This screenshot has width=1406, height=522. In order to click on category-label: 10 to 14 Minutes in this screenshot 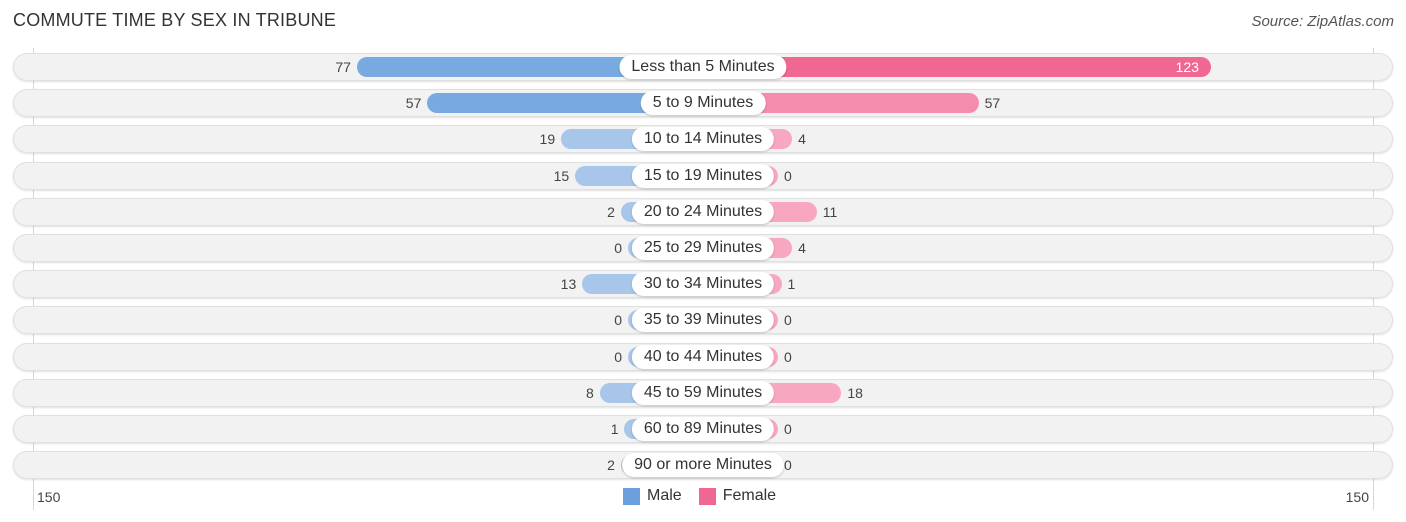, I will do `click(703, 139)`.